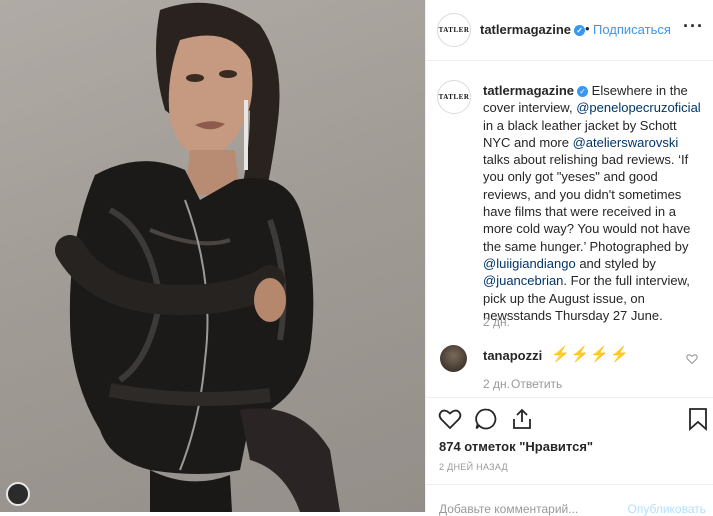  Describe the element at coordinates (496, 384) in the screenshot. I see `comment-timestamp: 2 дн.` at that location.